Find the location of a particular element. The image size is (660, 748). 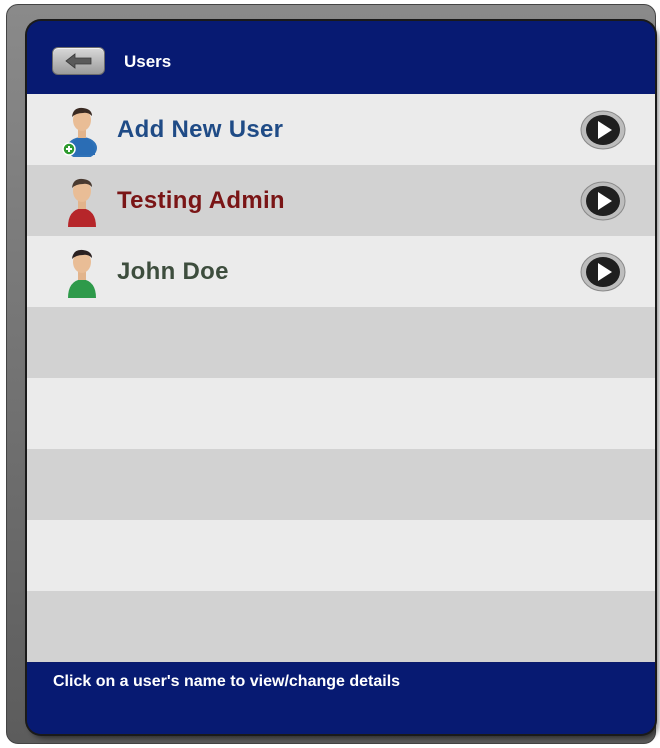

add-user-icon is located at coordinates (79, 132).